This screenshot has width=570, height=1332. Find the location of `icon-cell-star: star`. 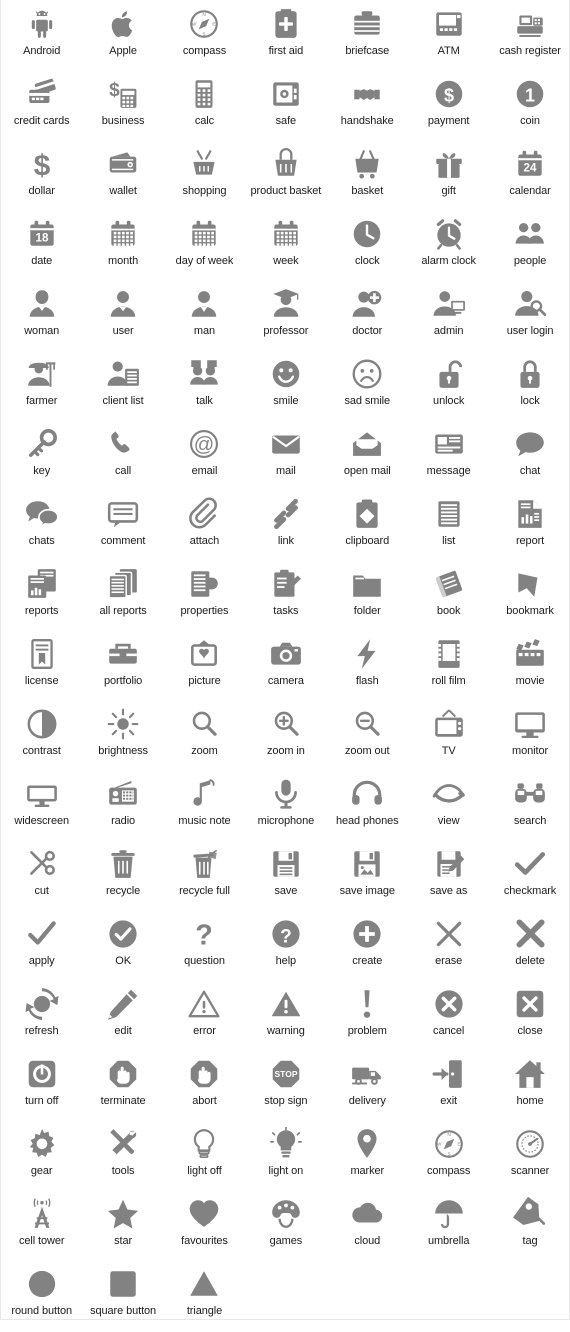

icon-cell-star: star is located at coordinates (122, 1227).